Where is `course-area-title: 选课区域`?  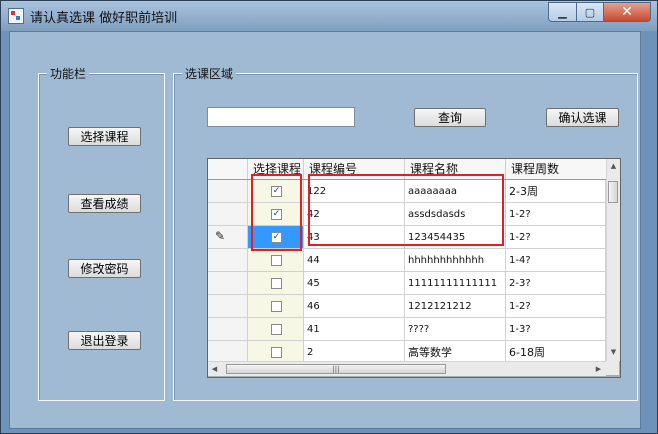 course-area-title: 选课区域 is located at coordinates (209, 73).